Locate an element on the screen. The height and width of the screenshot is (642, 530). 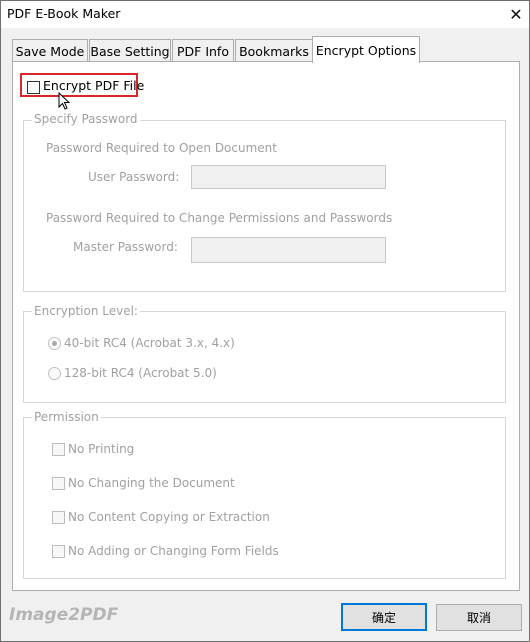
user-password-label: User Password: is located at coordinates (134, 177).